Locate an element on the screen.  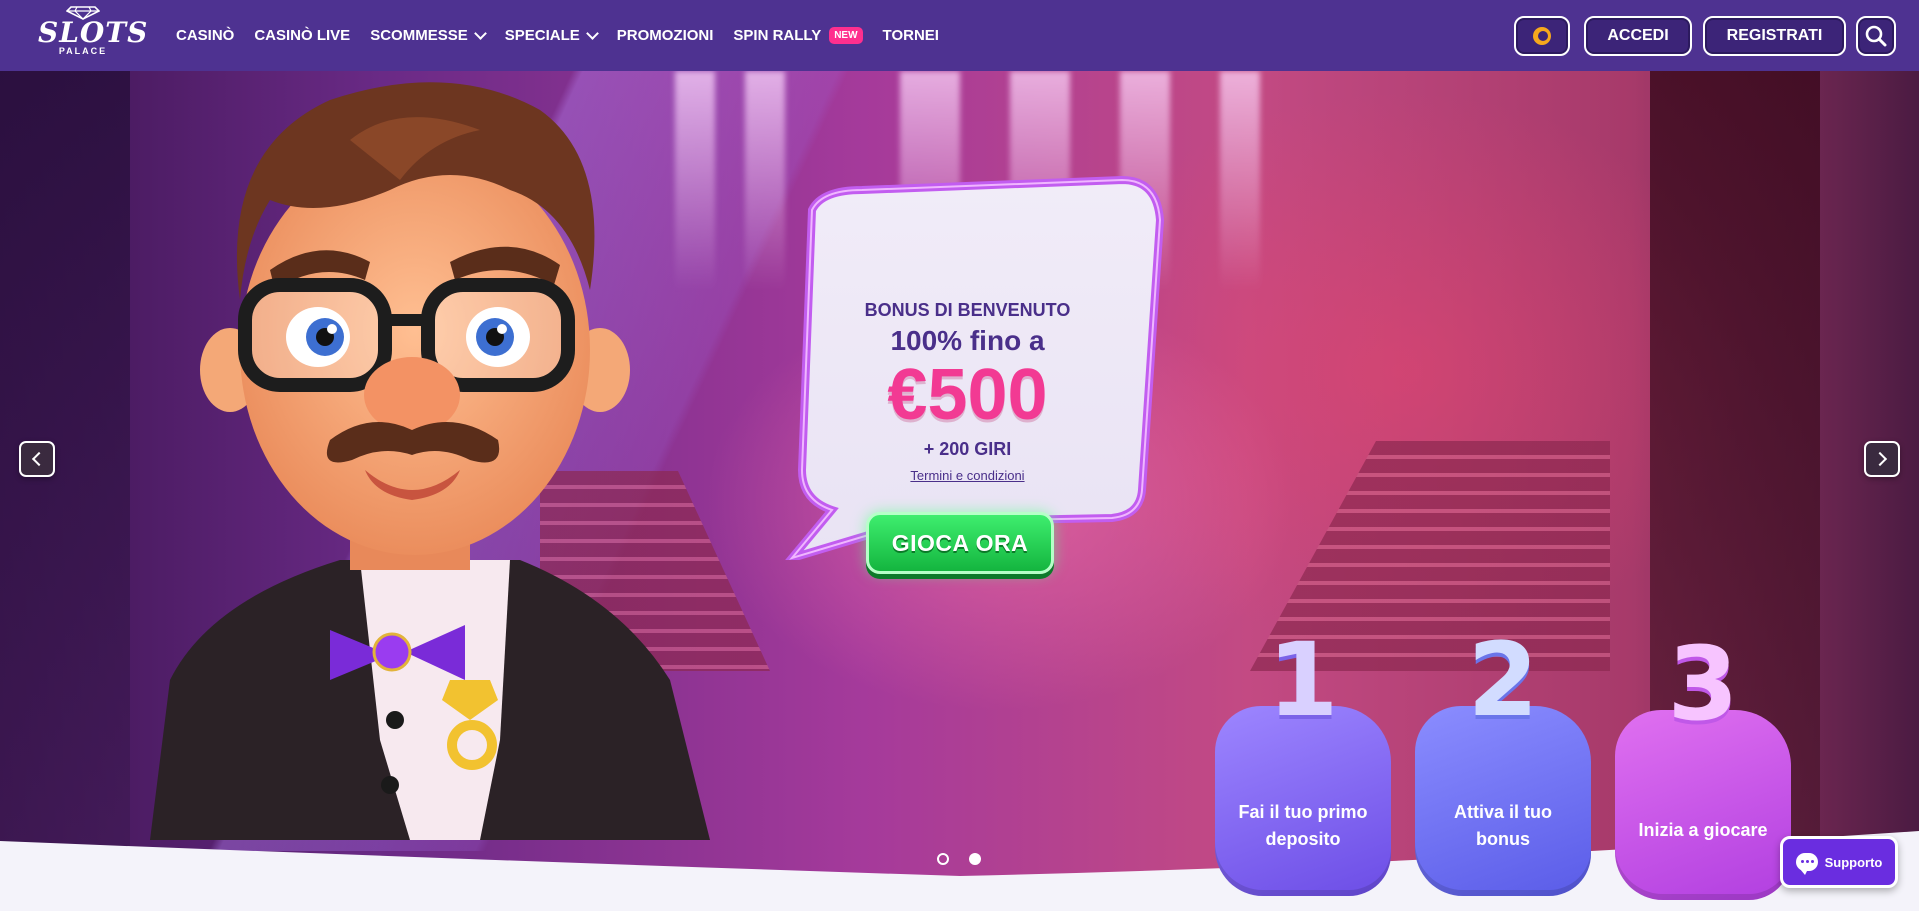
carousel-next-button is located at coordinates (1882, 459).